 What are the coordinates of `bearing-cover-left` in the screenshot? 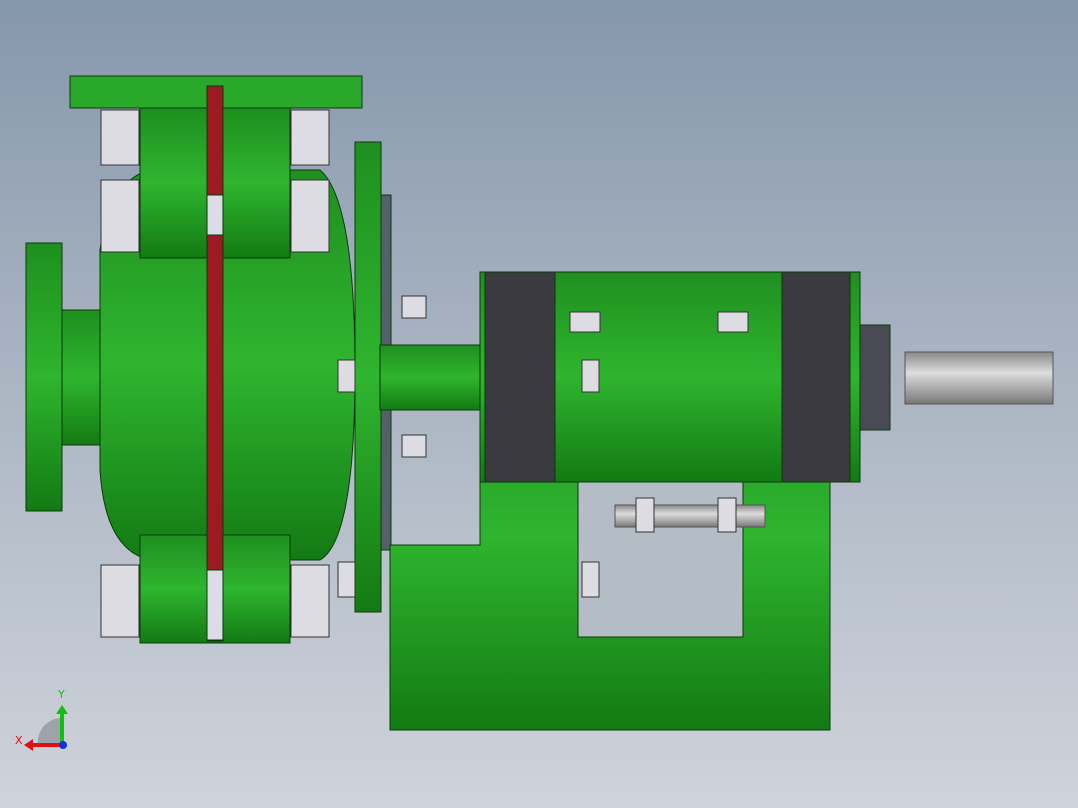 It's located at (520, 377).